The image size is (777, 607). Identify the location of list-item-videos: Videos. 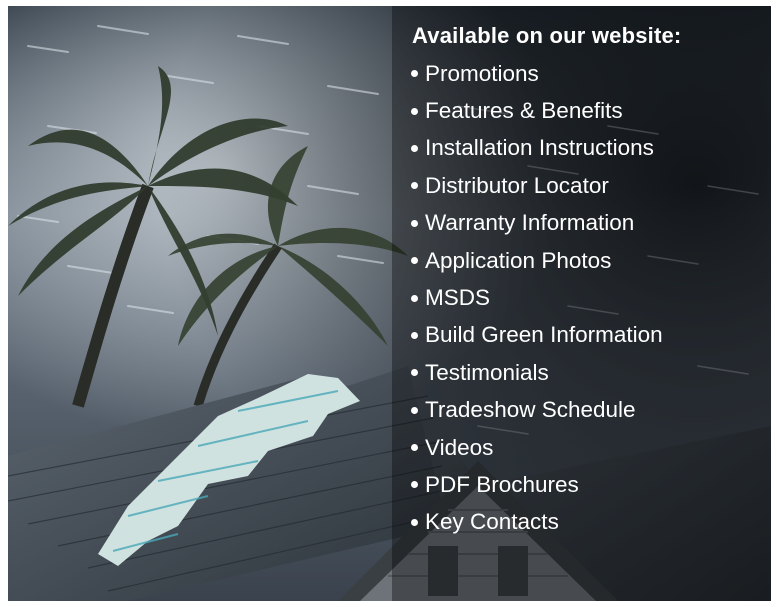
(537, 447).